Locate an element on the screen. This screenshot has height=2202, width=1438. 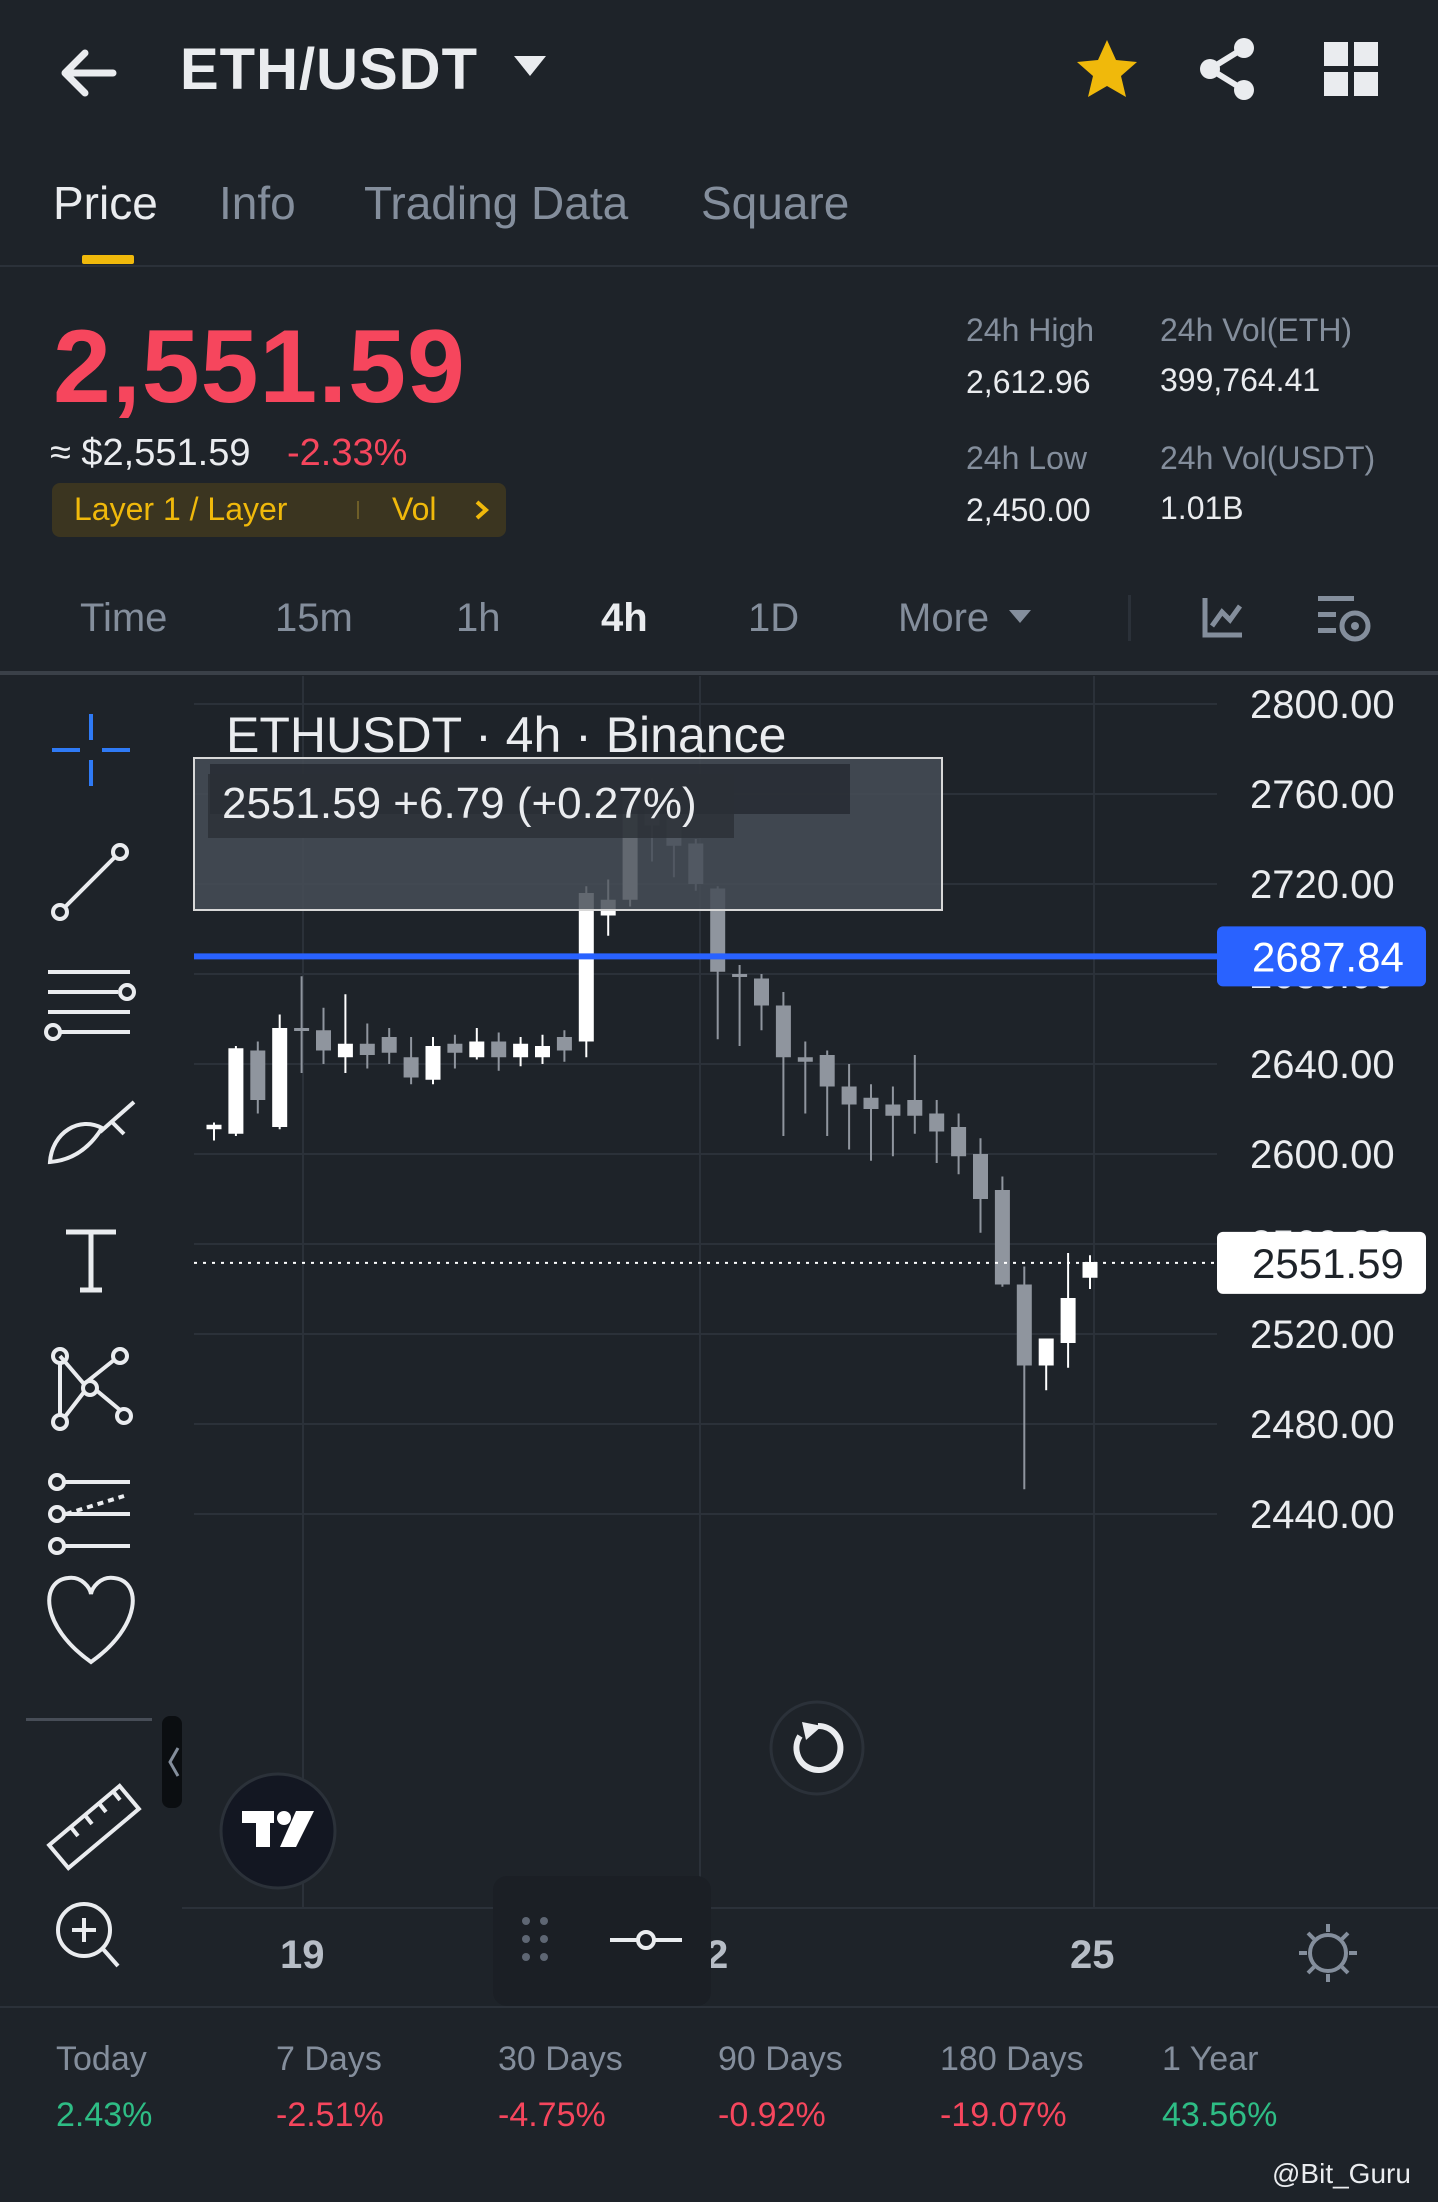
category-tag-label: Layer 1 / Layer is located at coordinates (181, 509).